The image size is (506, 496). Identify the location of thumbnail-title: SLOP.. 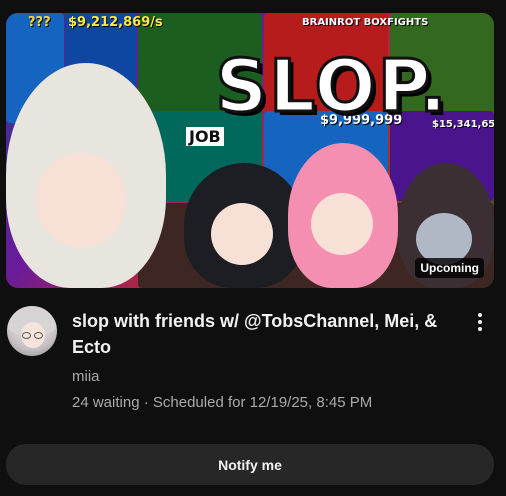
(331, 86).